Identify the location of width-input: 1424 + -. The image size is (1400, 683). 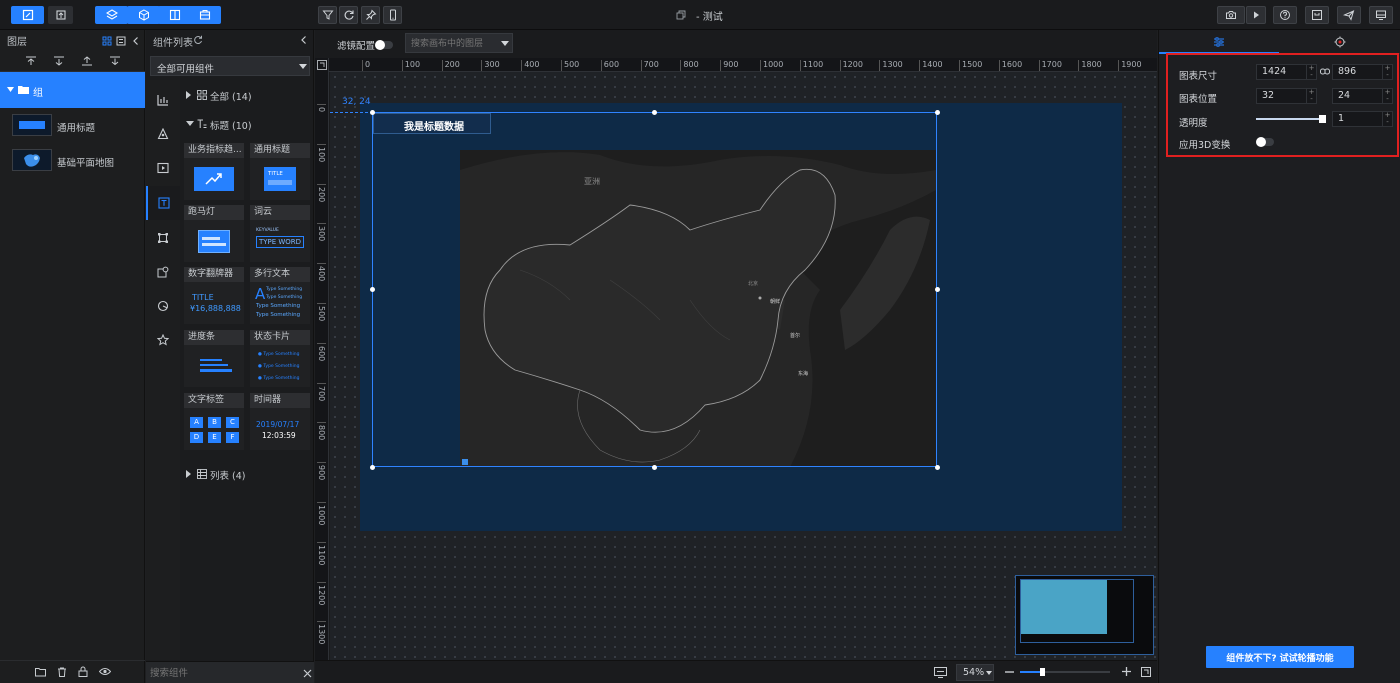
(1286, 72).